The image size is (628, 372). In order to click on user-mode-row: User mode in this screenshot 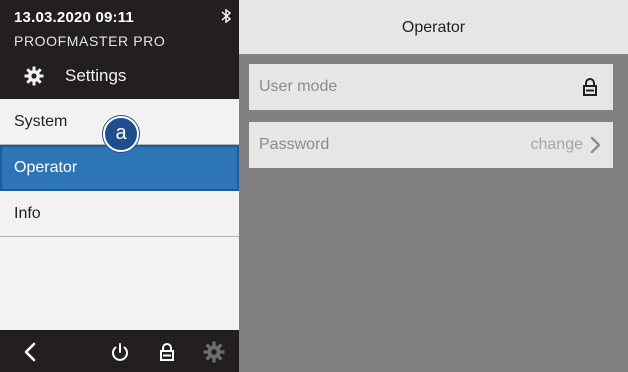, I will do `click(431, 87)`.